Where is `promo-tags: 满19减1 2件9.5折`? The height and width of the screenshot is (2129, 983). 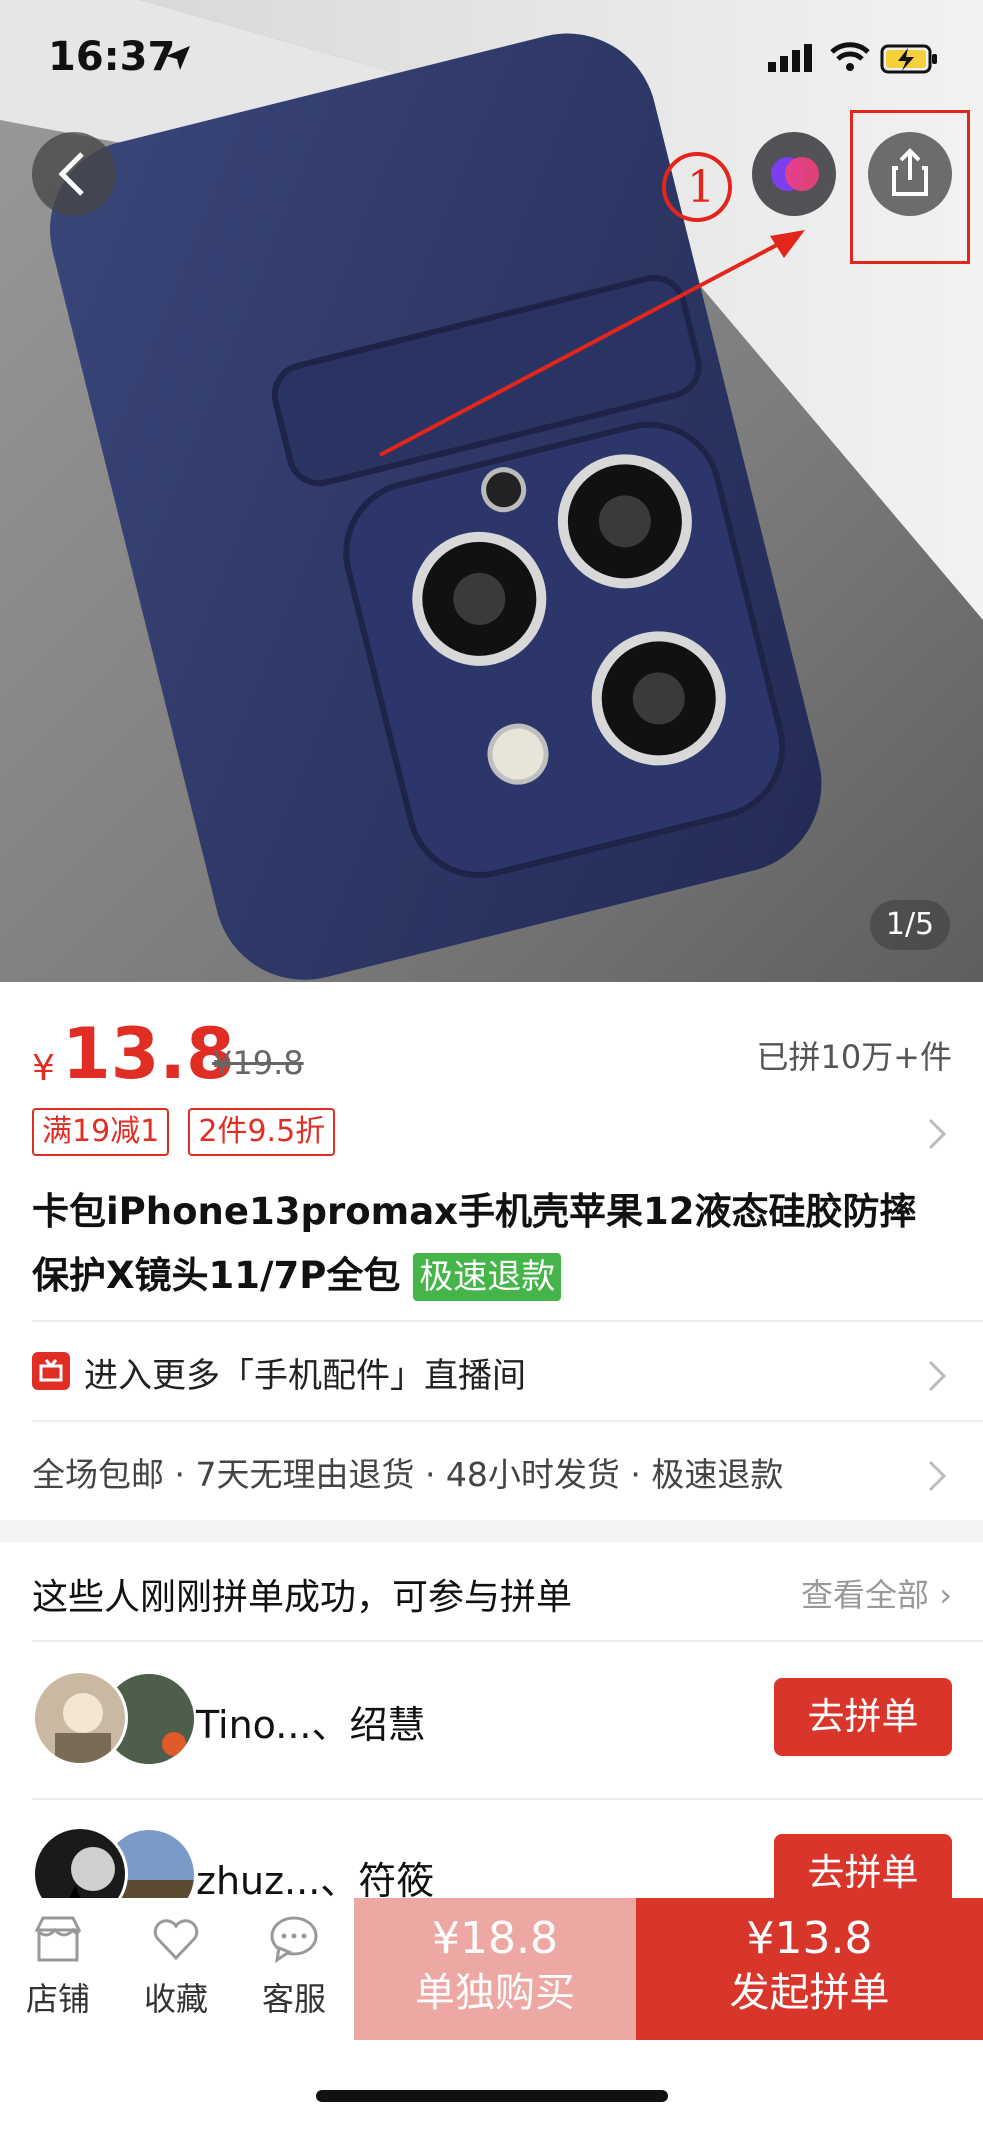
promo-tags: 满19减1 2件9.5折 is located at coordinates (492, 1133).